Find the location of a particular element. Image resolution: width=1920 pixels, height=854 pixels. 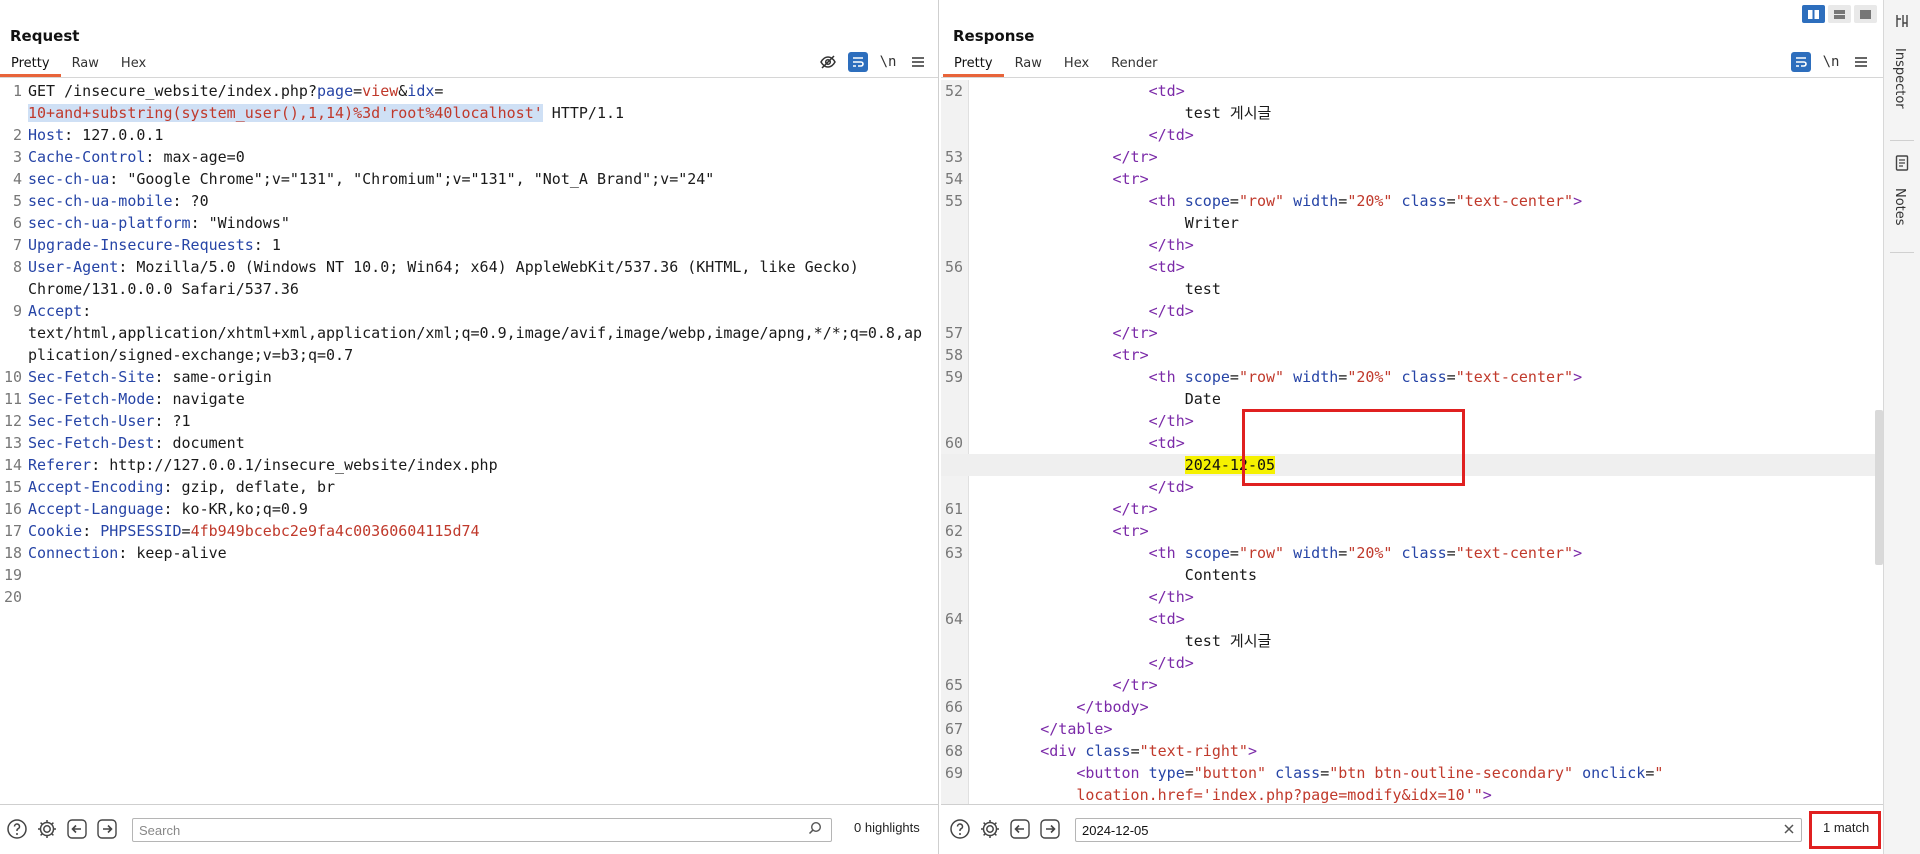

code-token: Writer is located at coordinates (1103, 223).